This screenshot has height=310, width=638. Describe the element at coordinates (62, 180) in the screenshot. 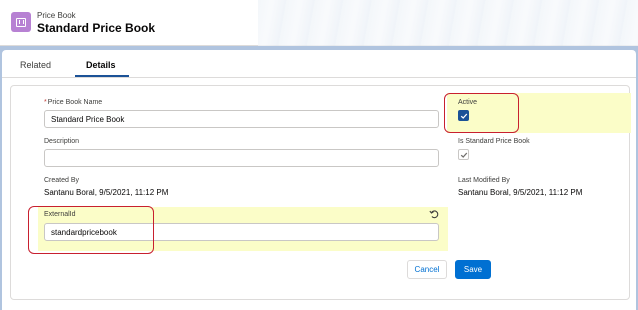

I see `created-by-label: Created By` at that location.